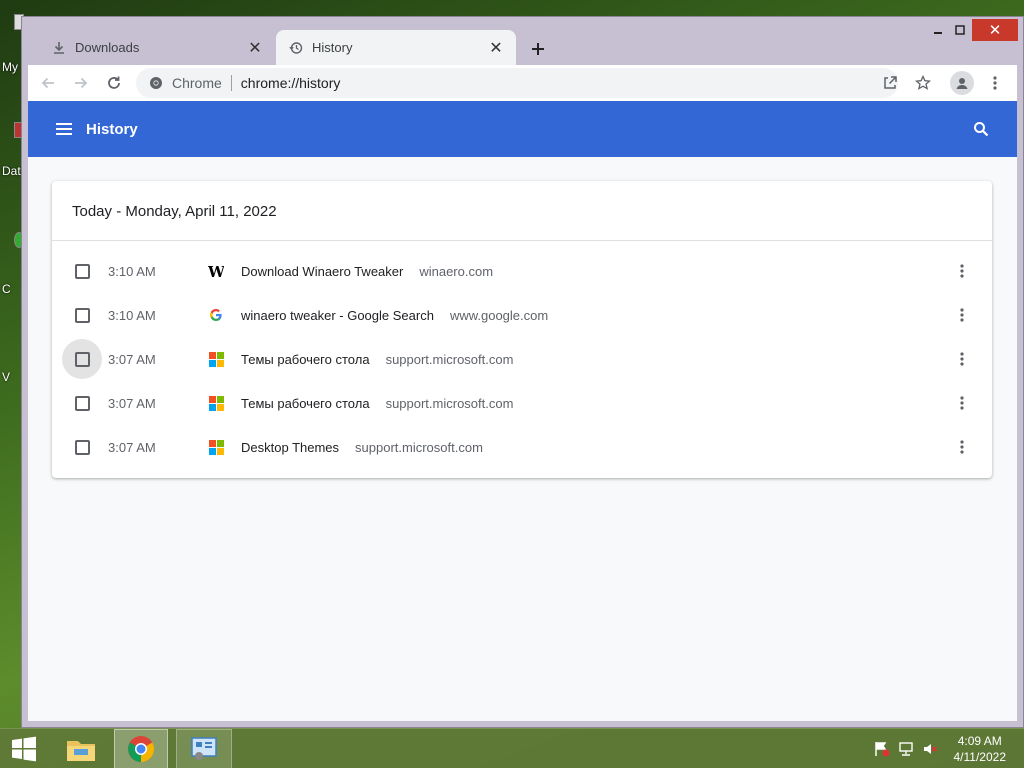 The height and width of the screenshot is (768, 1024). I want to click on download-icon, so click(59, 48).